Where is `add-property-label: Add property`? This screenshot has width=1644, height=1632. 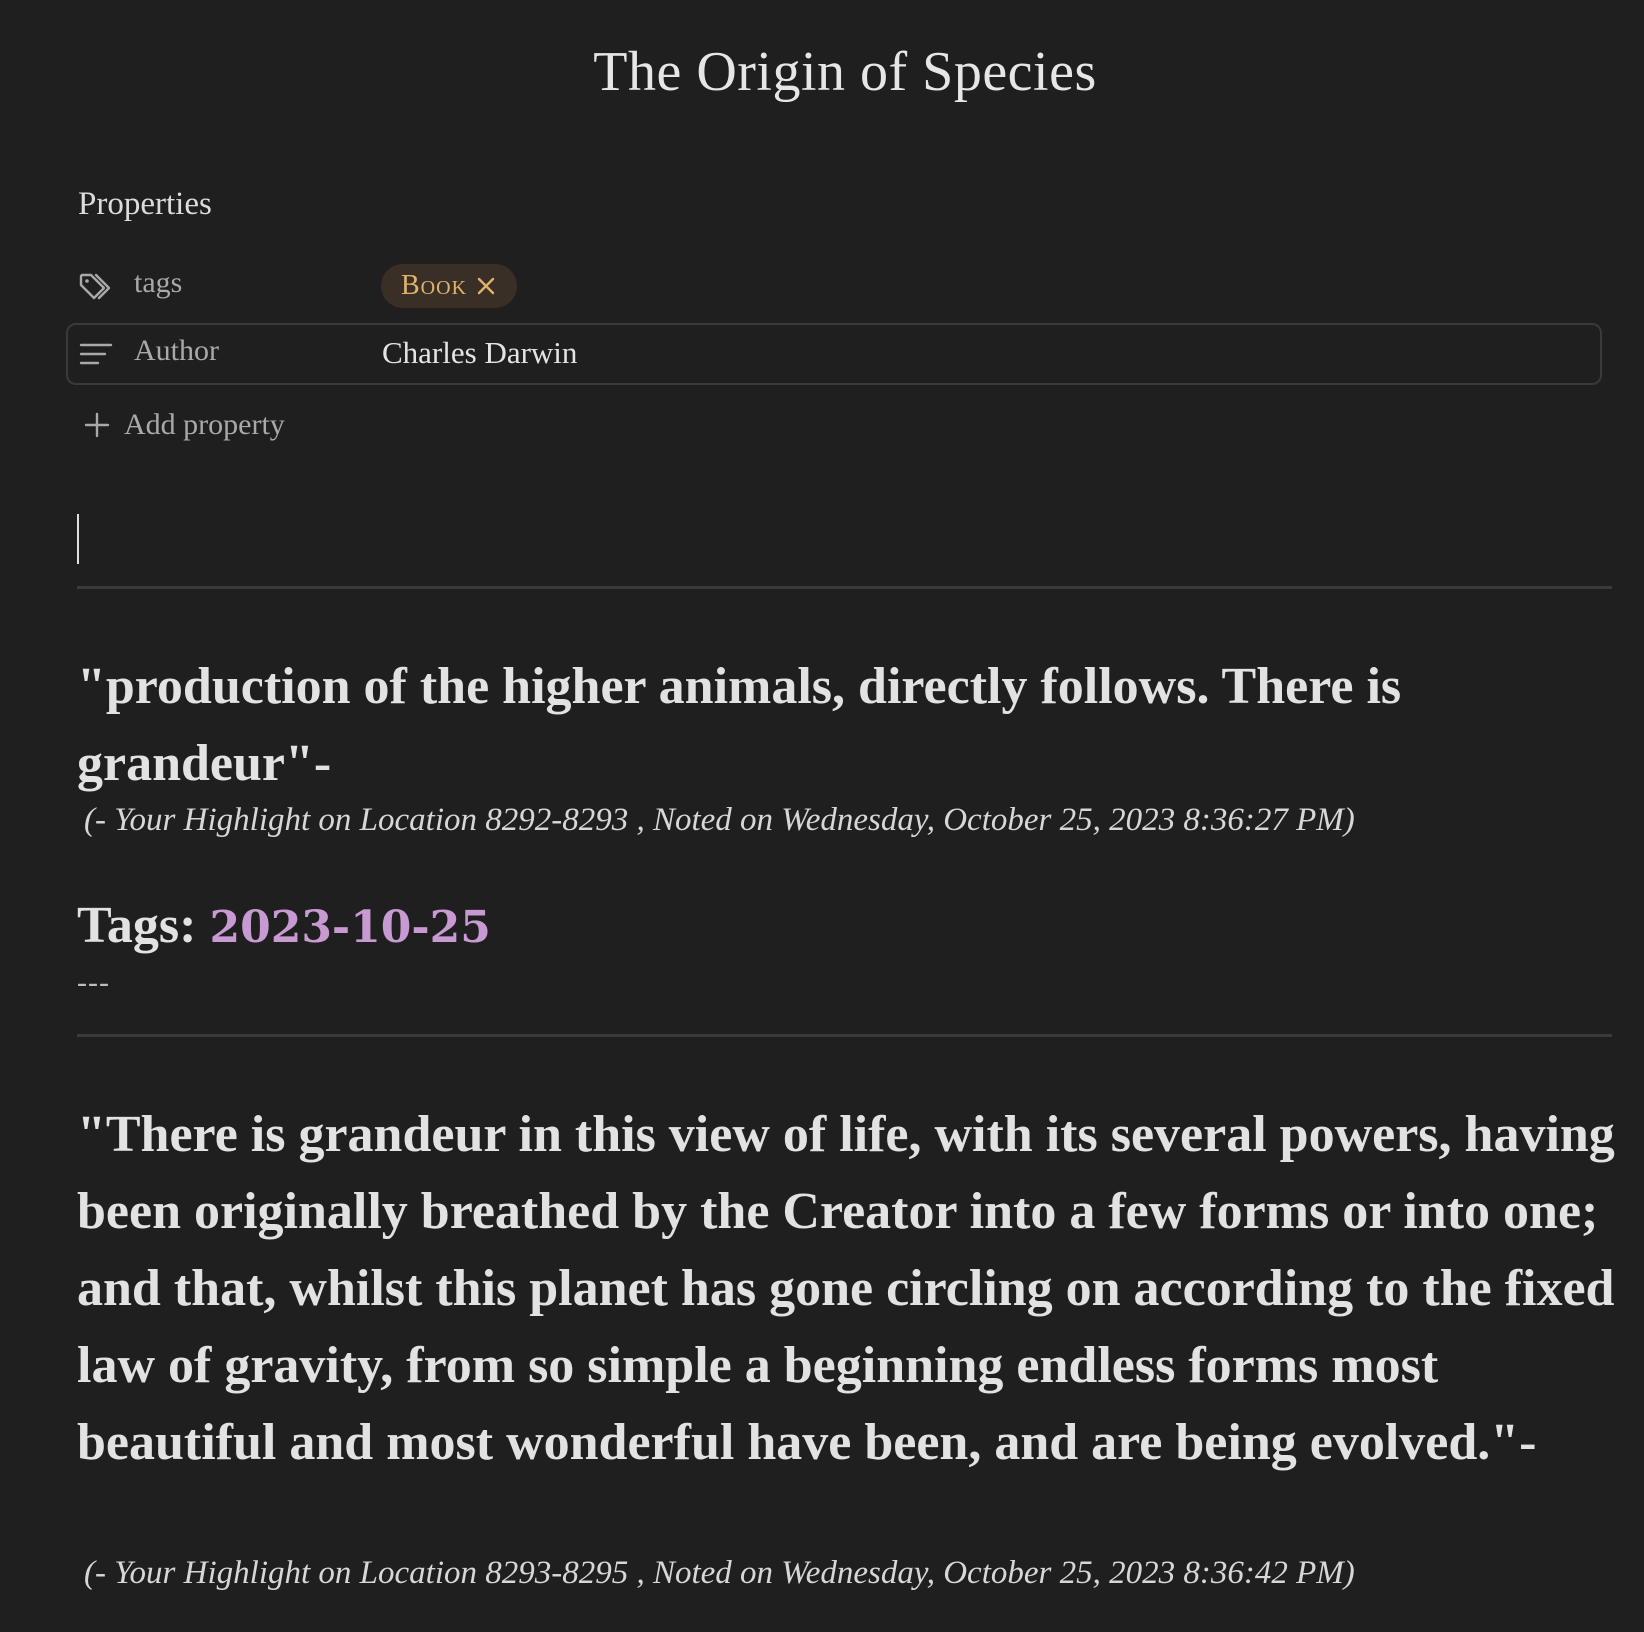
add-property-label: Add property is located at coordinates (204, 424).